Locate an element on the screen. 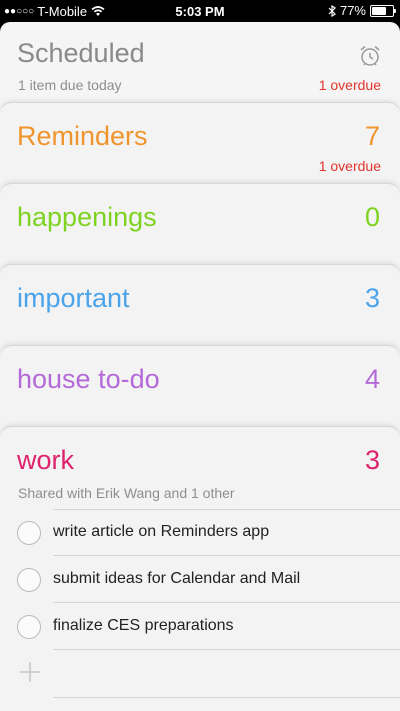 The image size is (400, 711). list-title: Reminders is located at coordinates (82, 136).